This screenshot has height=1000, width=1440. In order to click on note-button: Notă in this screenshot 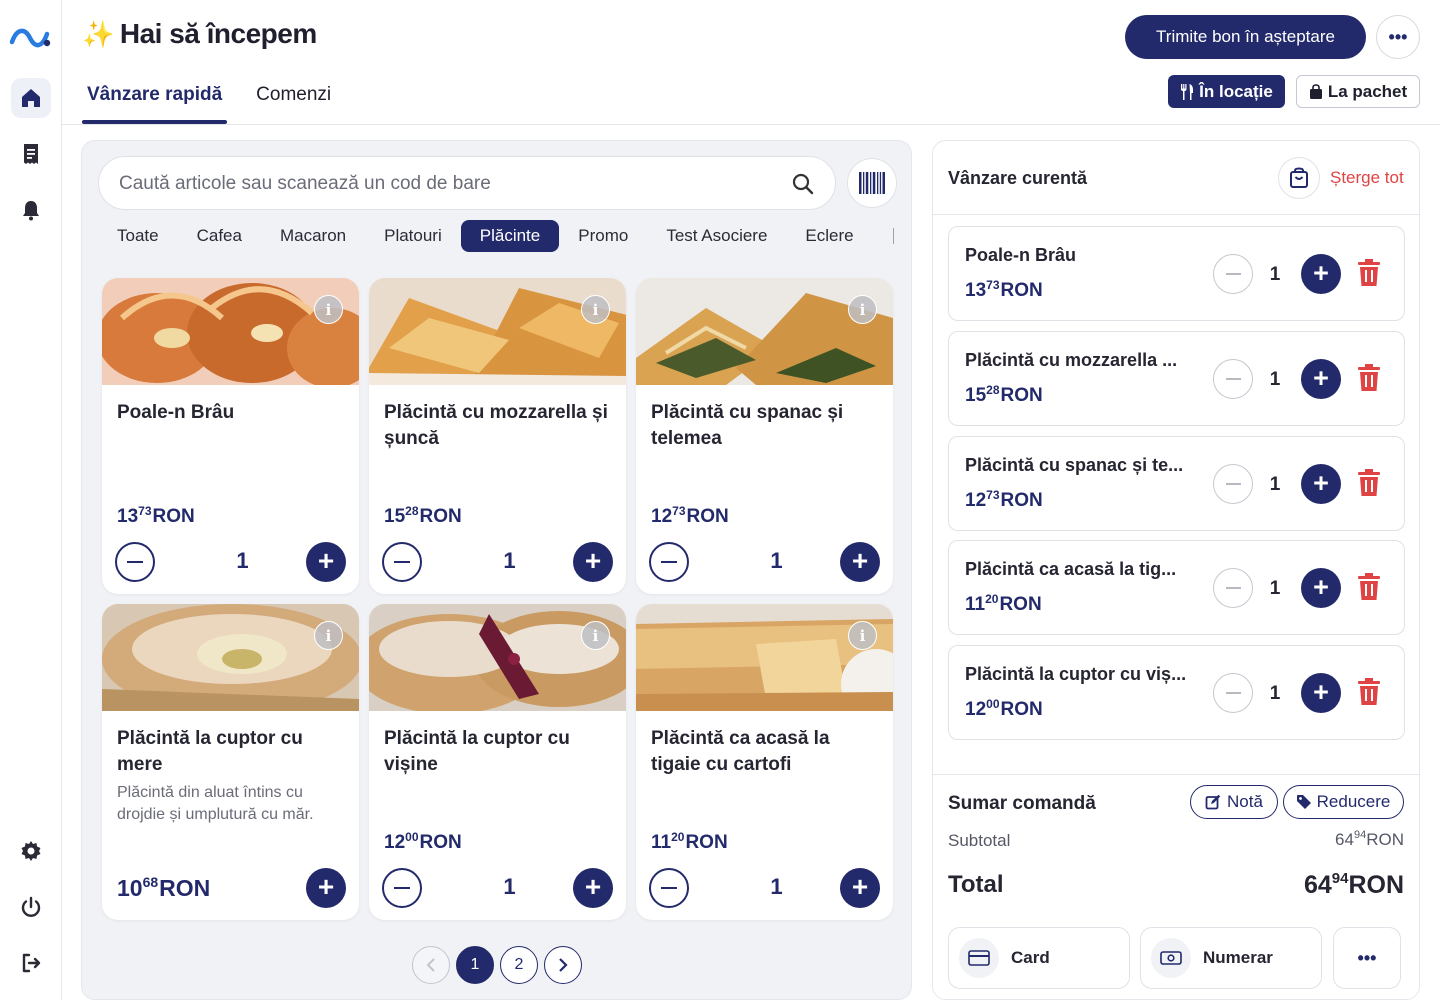, I will do `click(1234, 802)`.